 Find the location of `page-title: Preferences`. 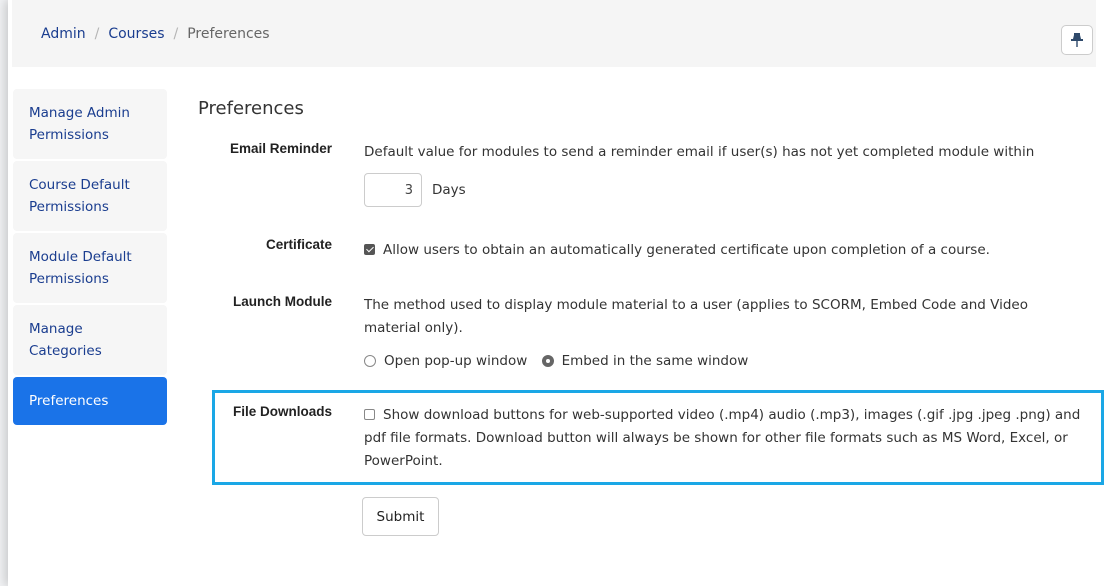

page-title: Preferences is located at coordinates (251, 108).